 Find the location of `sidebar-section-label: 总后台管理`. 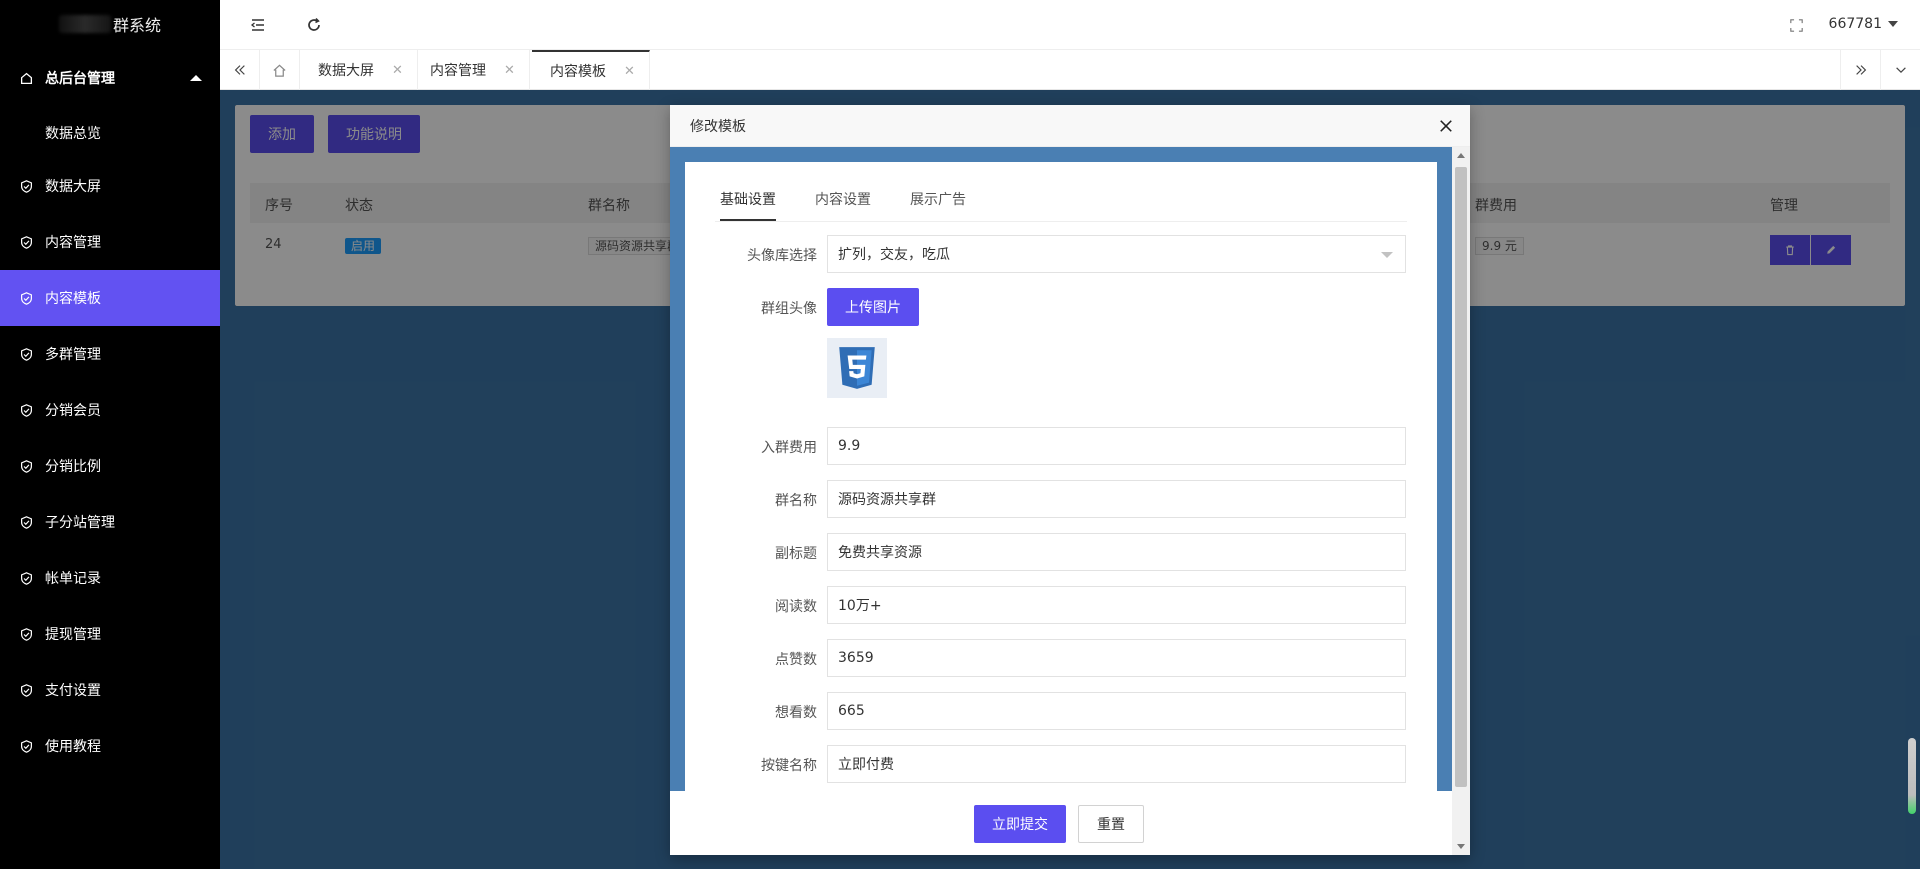

sidebar-section-label: 总后台管理 is located at coordinates (80, 79).